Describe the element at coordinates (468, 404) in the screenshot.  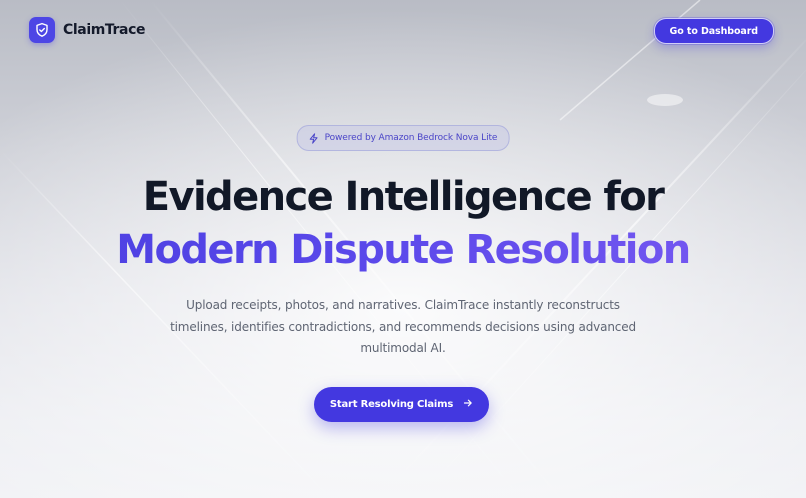
I see `arrow-right-icon` at that location.